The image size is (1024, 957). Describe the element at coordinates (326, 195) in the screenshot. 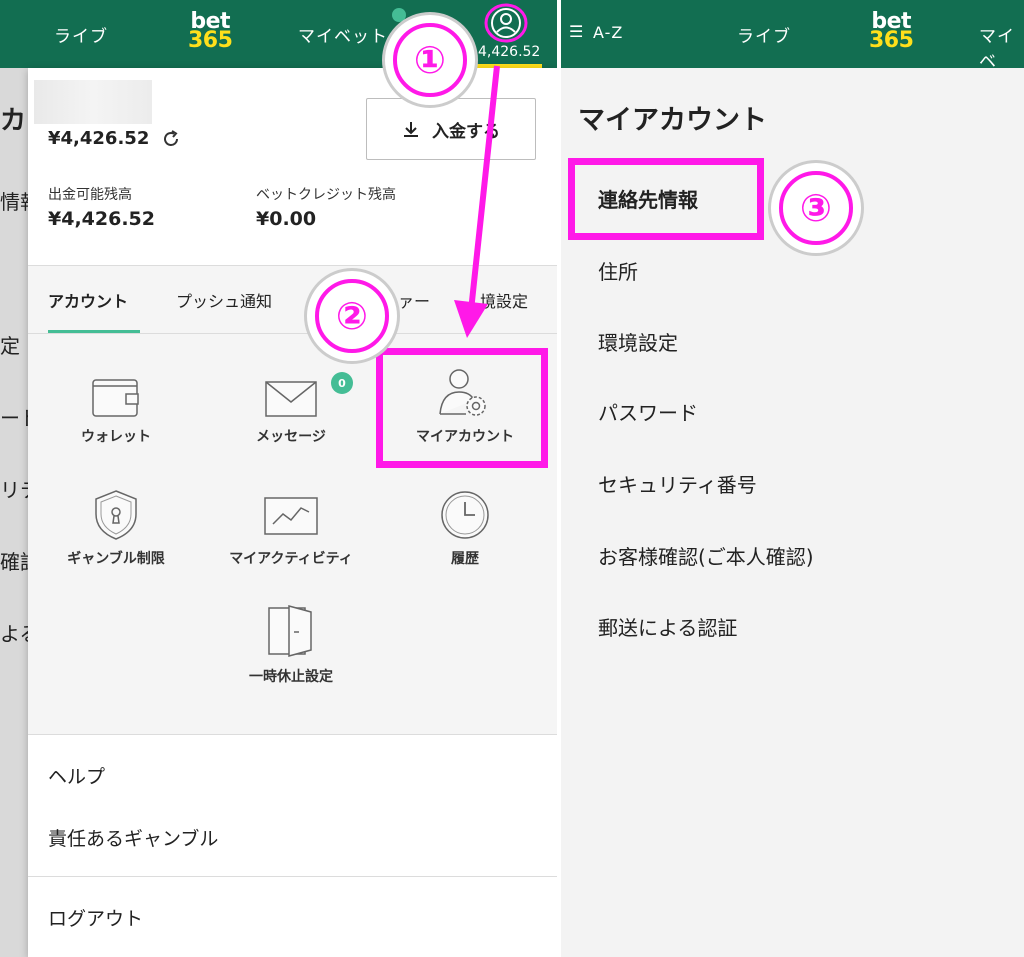

I see `bet-credit-label: ベットクレジット残高` at that location.